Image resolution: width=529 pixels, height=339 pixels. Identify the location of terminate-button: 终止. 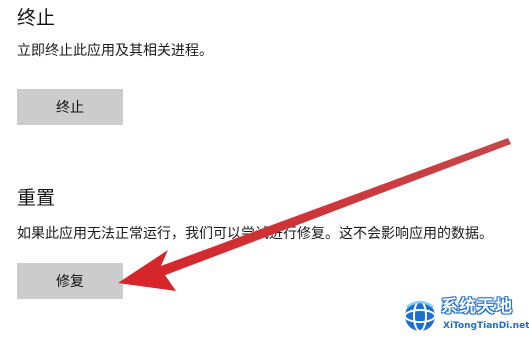
(70, 107).